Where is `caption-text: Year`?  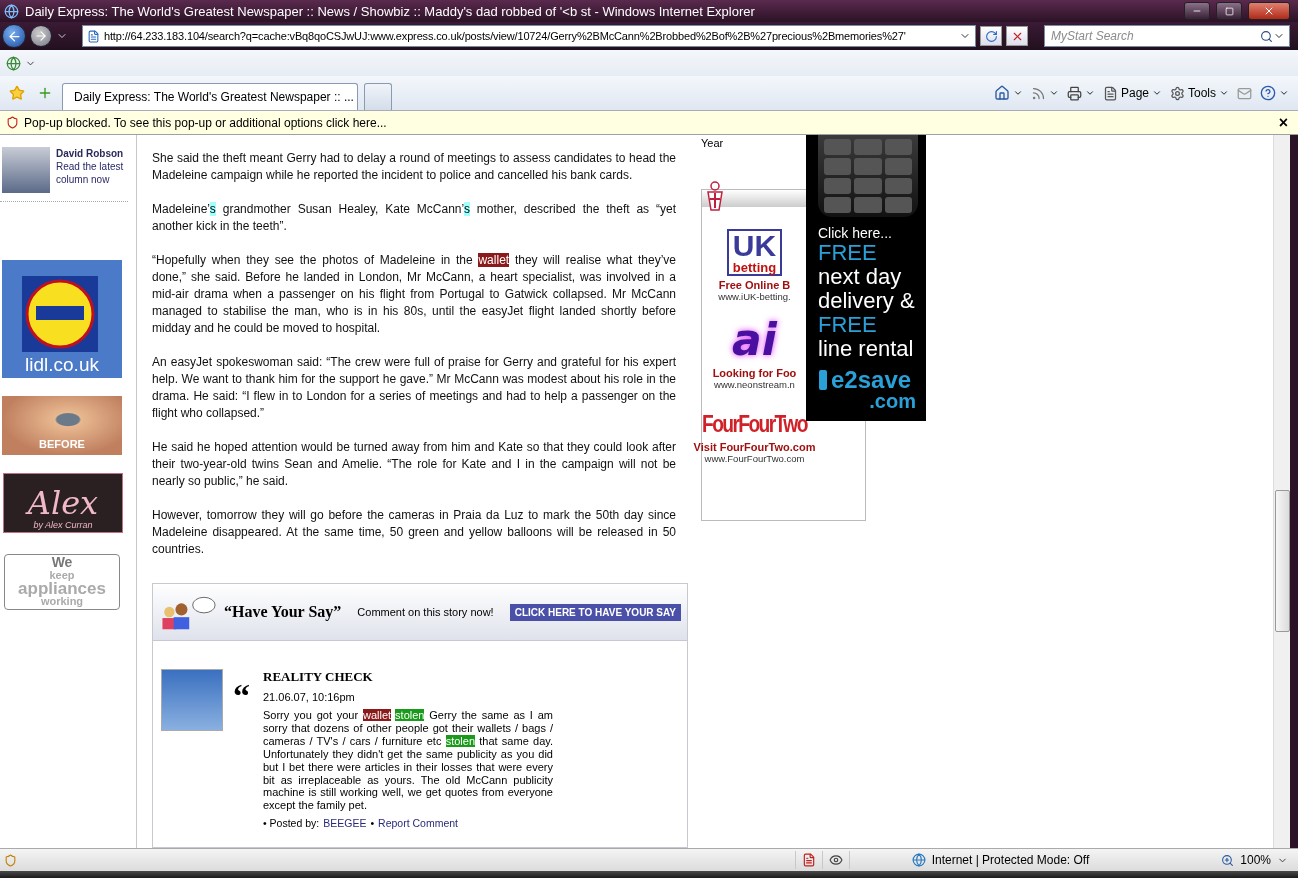 caption-text: Year is located at coordinates (713, 143).